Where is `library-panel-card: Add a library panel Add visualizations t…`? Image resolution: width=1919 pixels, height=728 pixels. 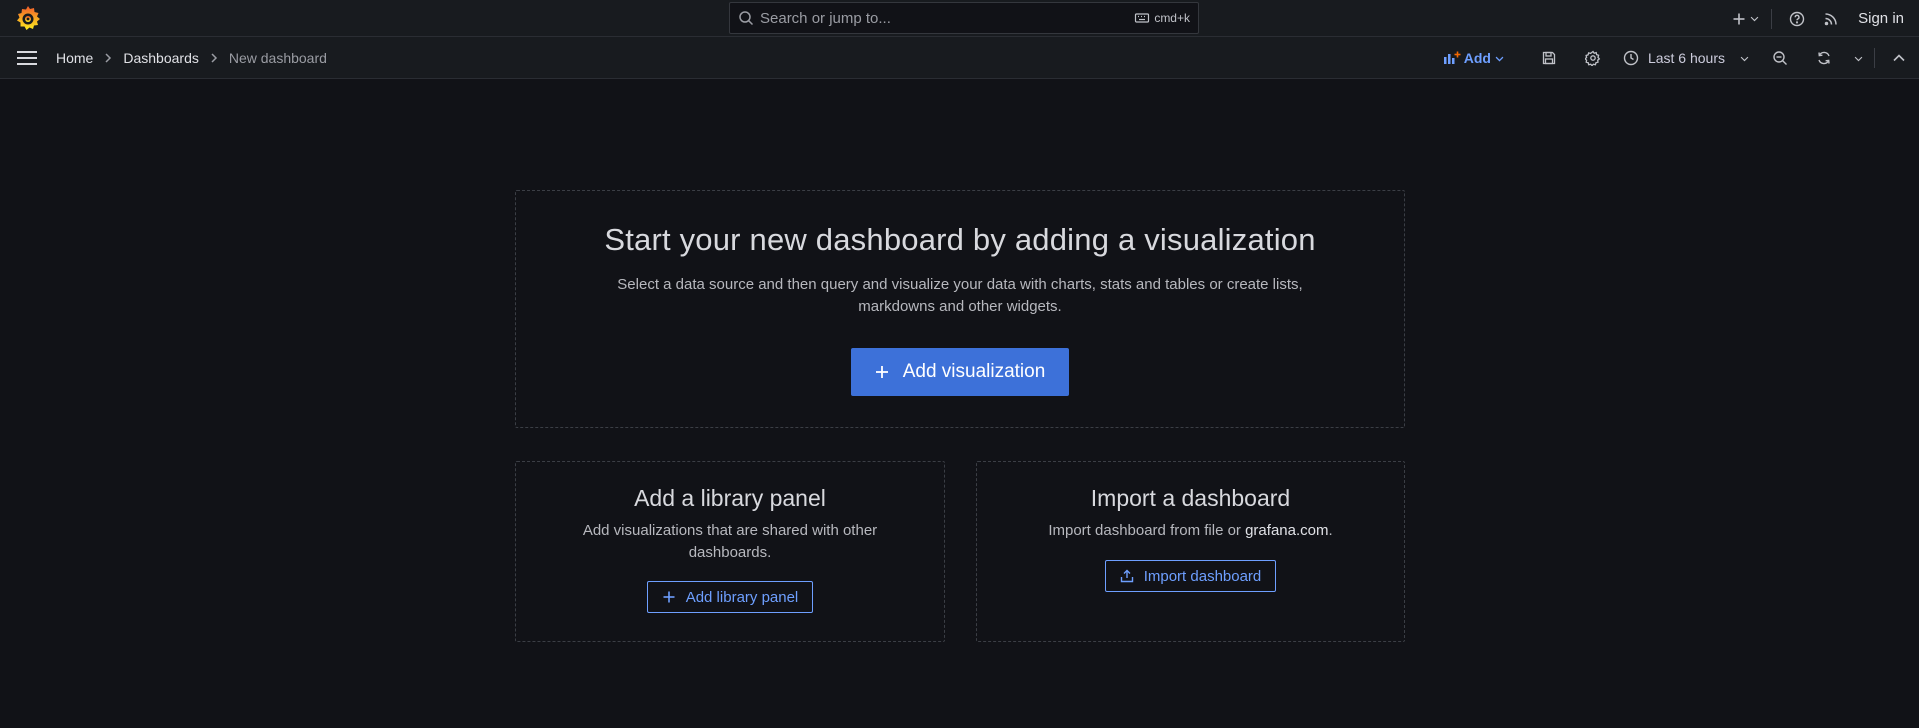
library-panel-card: Add a library panel Add visualizations t… is located at coordinates (730, 551).